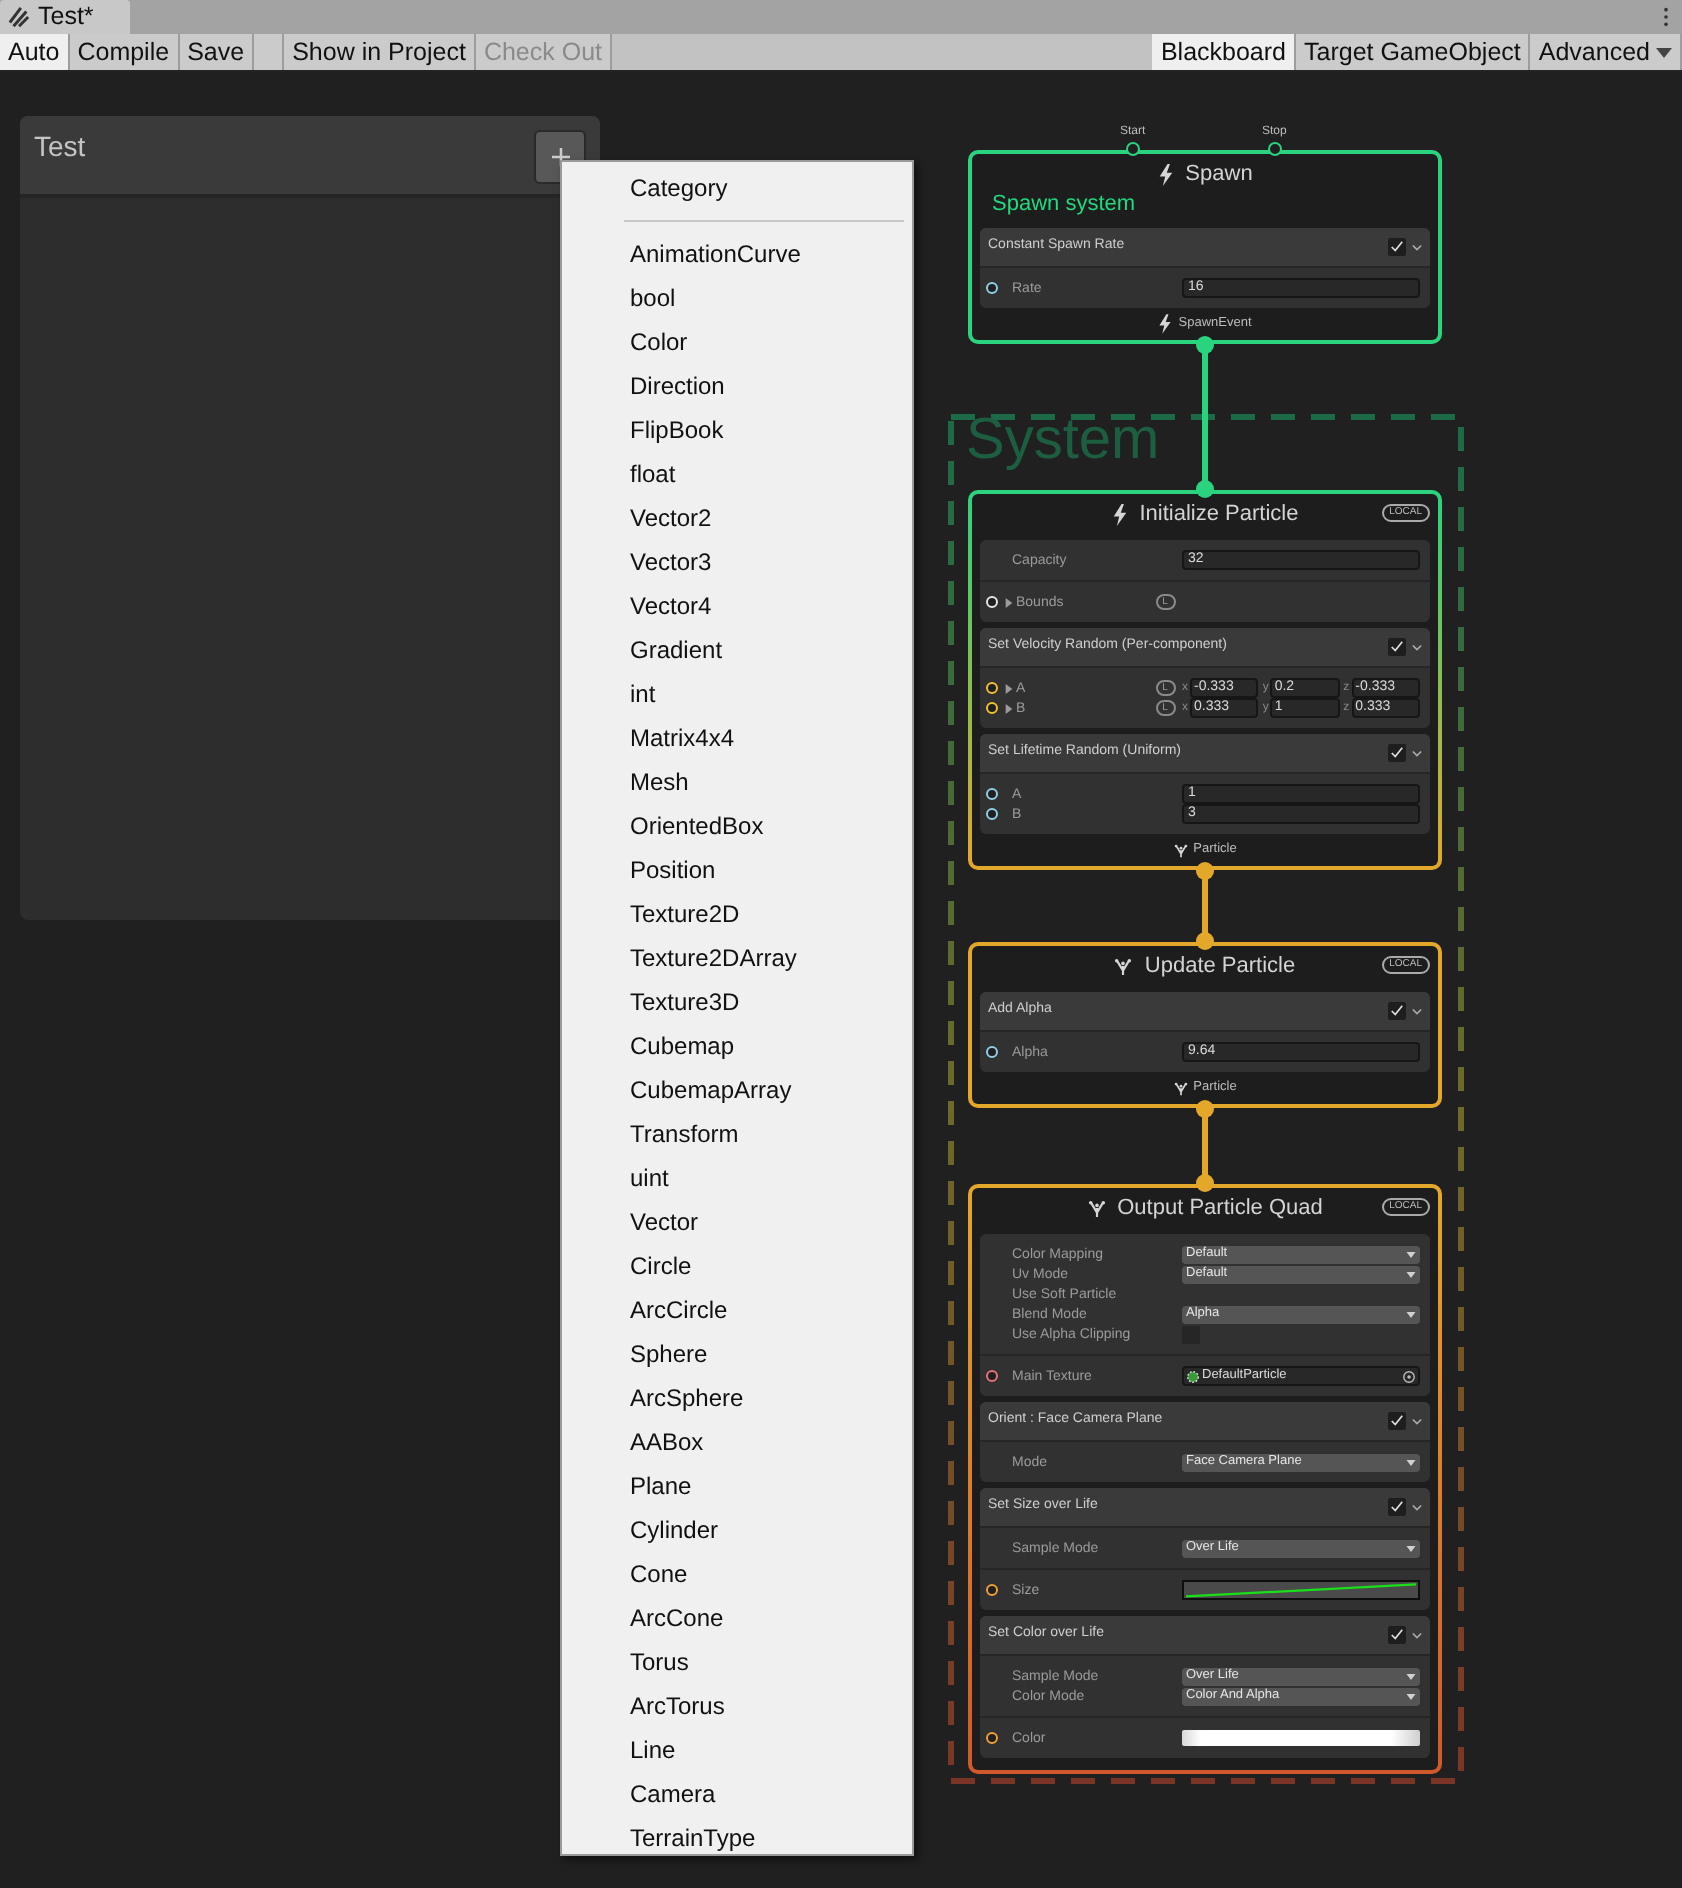 The height and width of the screenshot is (1888, 1682). What do you see at coordinates (737, 826) in the screenshot?
I see `menu-item: OrientedBox` at bounding box center [737, 826].